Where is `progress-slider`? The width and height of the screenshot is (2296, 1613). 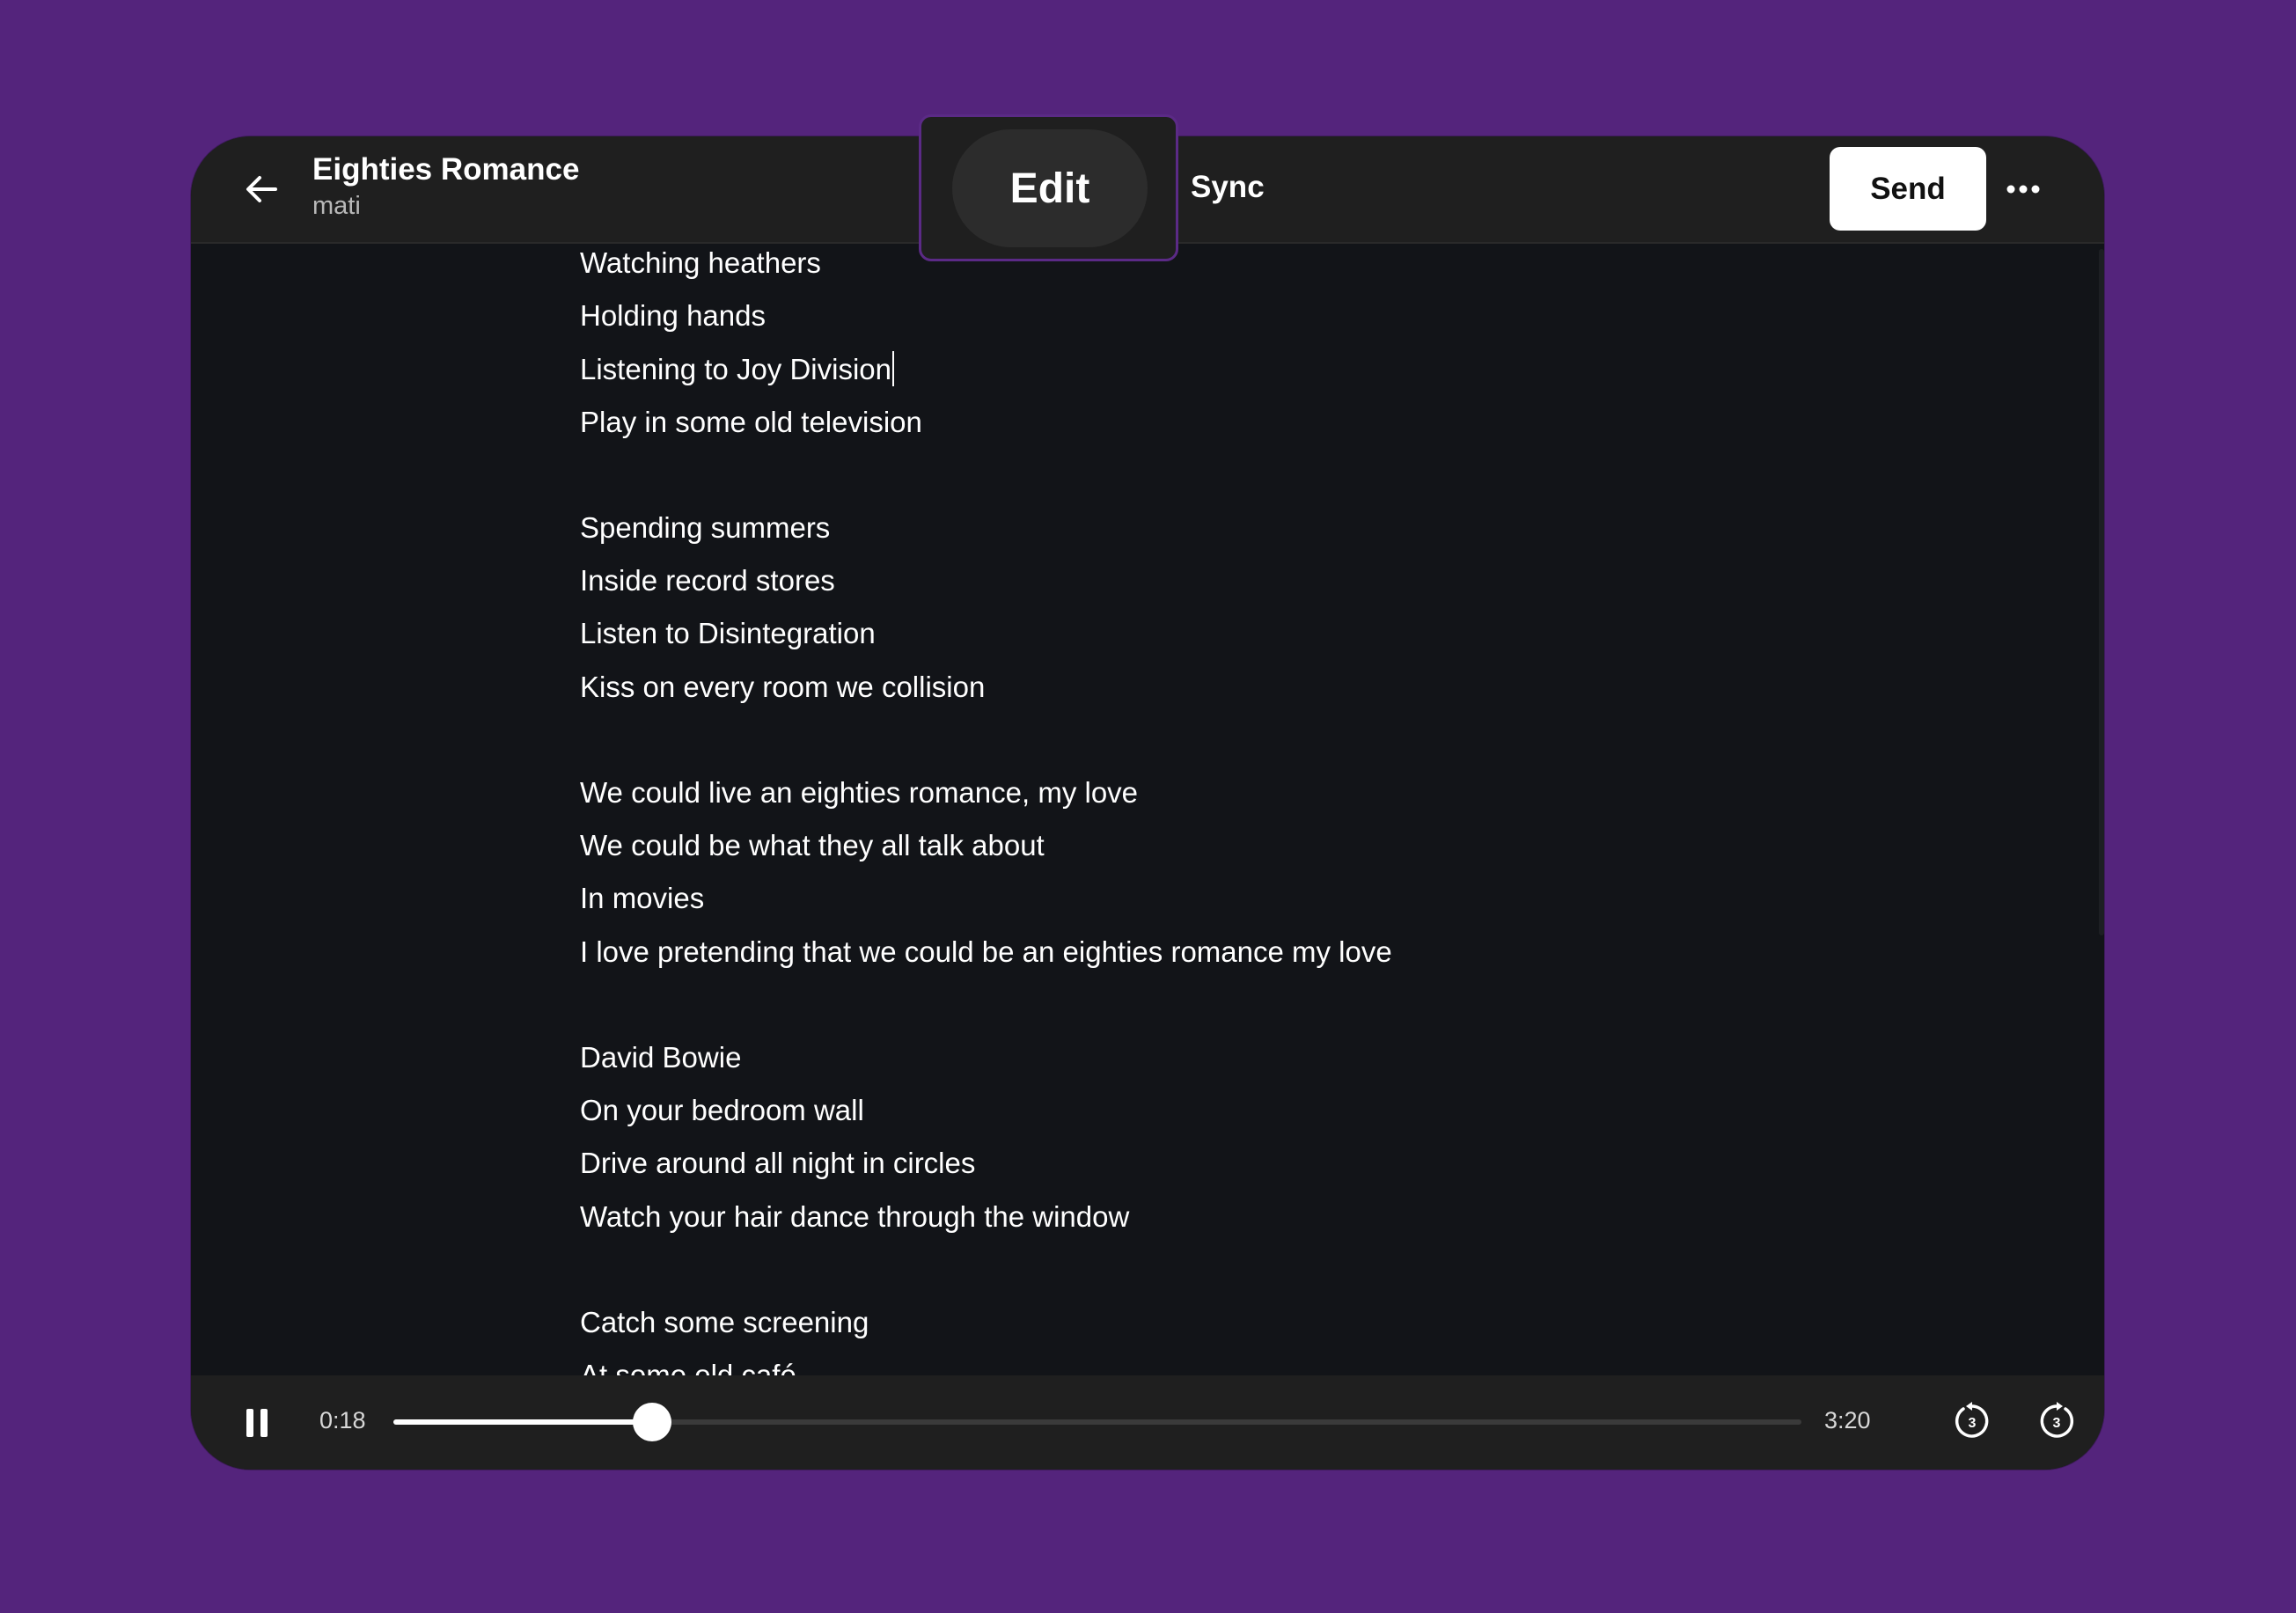
progress-slider is located at coordinates (1097, 1422).